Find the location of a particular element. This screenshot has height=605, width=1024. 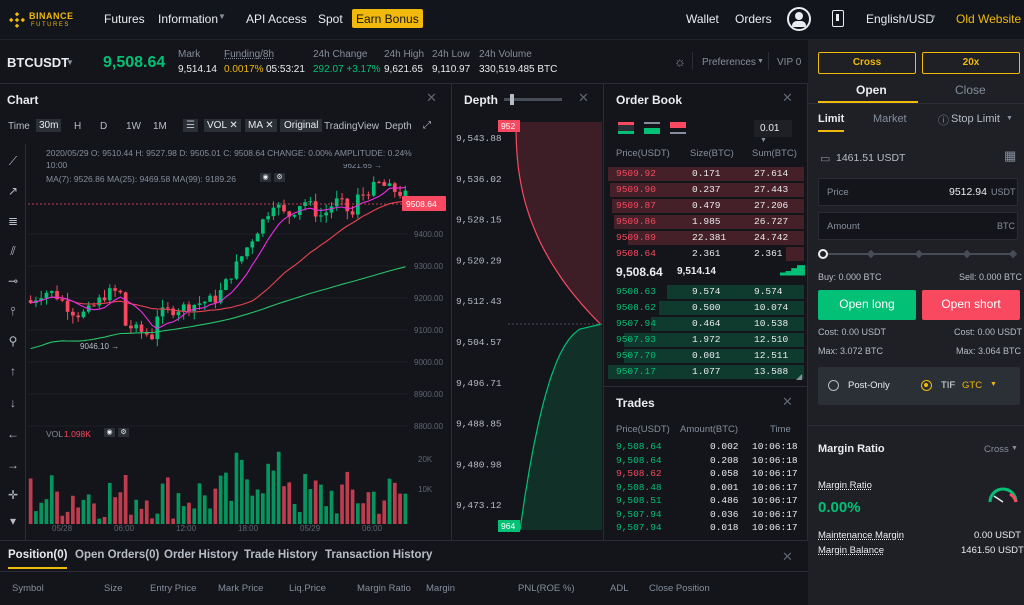

arrow-down-icon: ↓ is located at coordinates (13, 403).